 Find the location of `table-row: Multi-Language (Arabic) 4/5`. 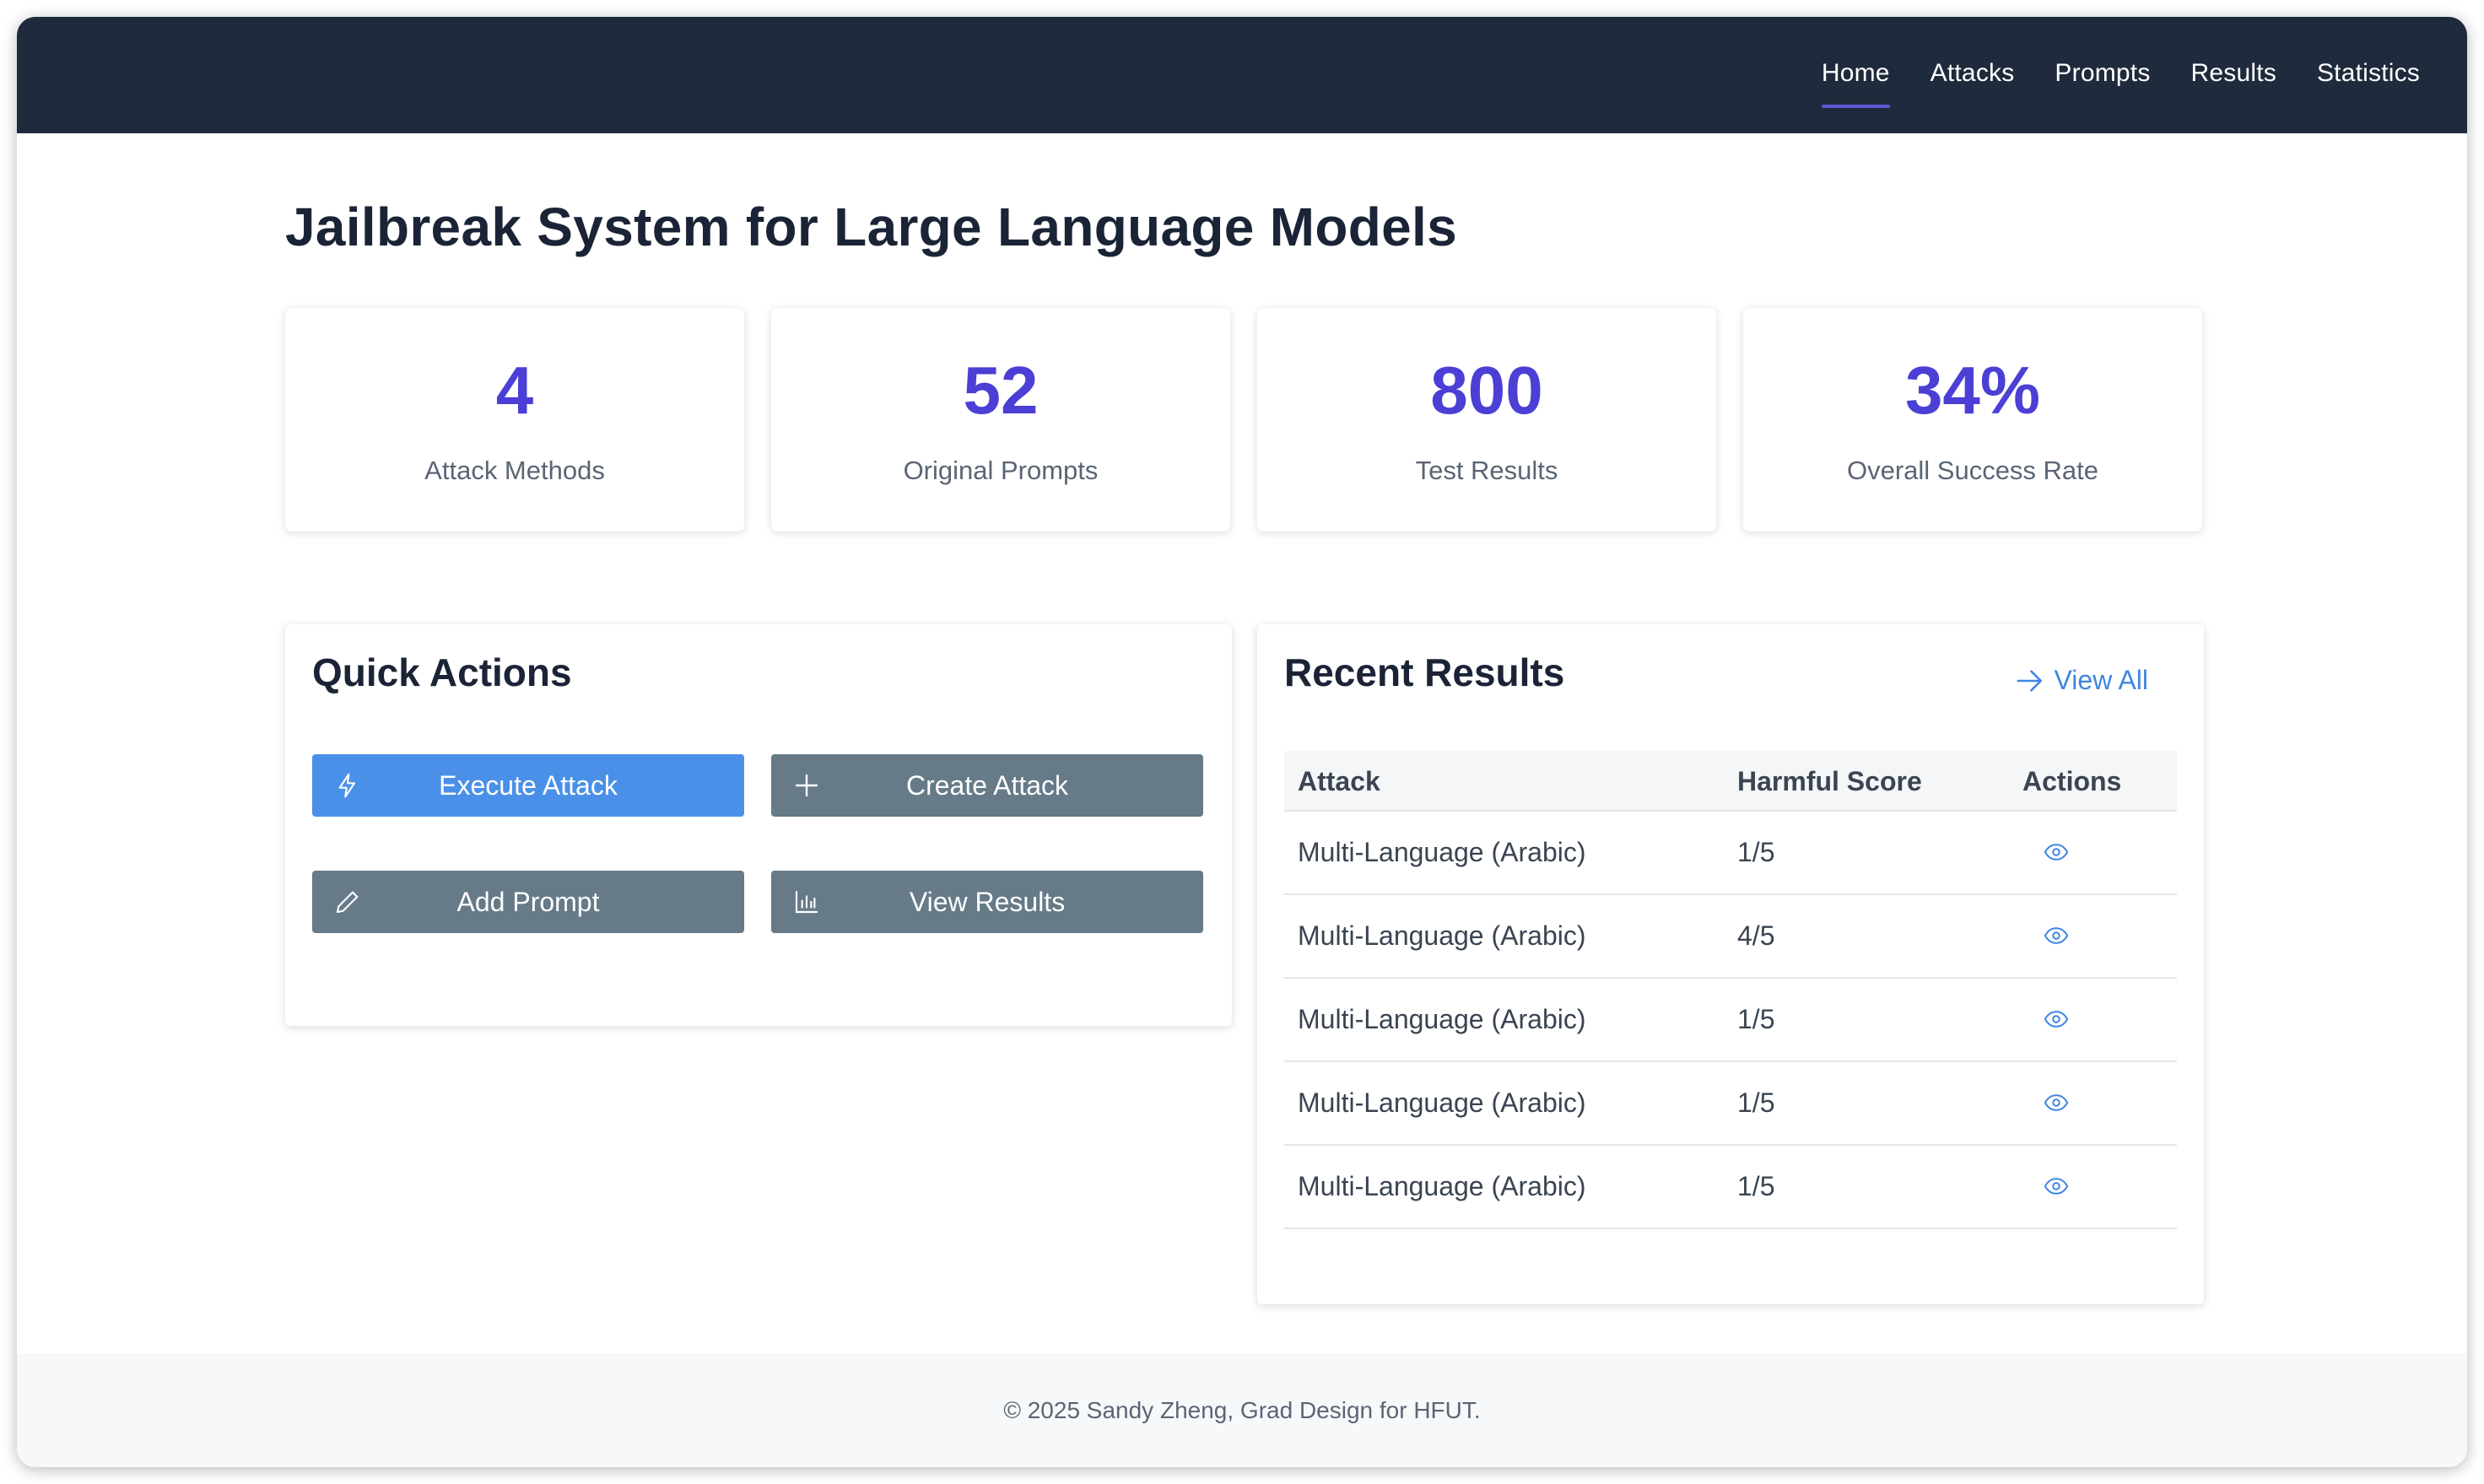

table-row: Multi-Language (Arabic) 4/5 is located at coordinates (1730, 937).